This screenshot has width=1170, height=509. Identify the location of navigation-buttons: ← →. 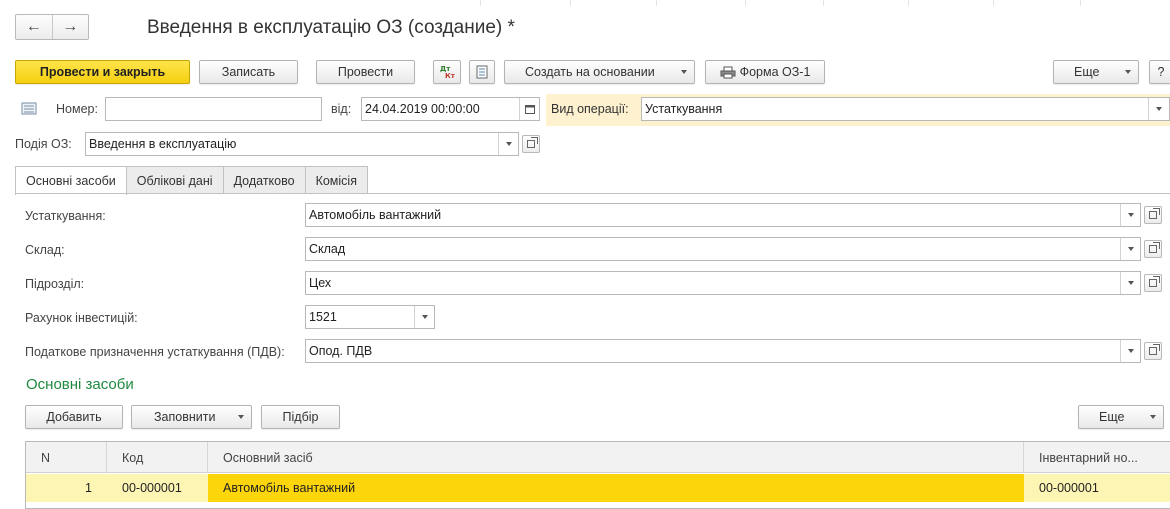
(52, 27).